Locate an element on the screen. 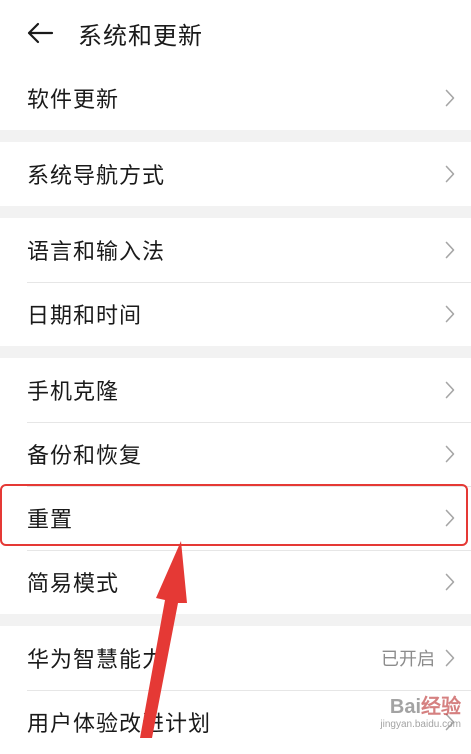 This screenshot has height=754, width=471. settings-item-label: 手机克隆 is located at coordinates (73, 392).